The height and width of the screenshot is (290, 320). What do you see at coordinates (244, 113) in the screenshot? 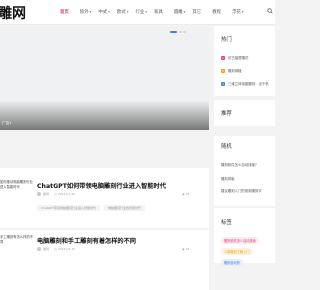
I see `recommend-card: 推荐` at bounding box center [244, 113].